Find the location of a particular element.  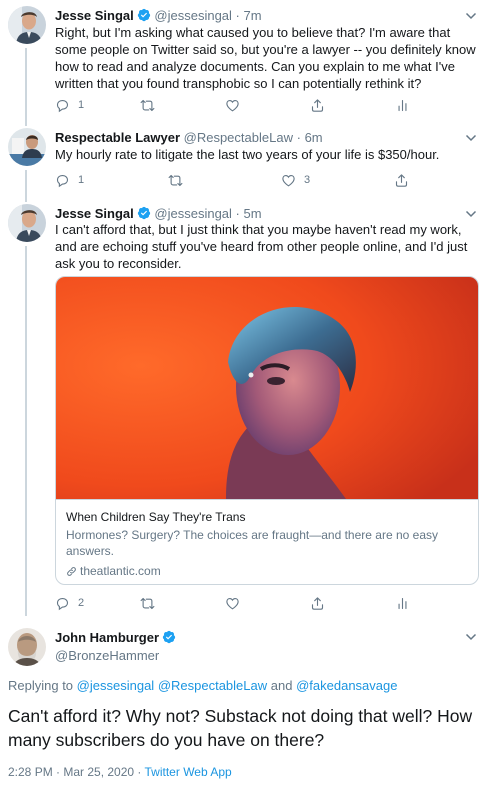

tweet-header: Respectable Lawyer @RespectableLaw · 6m is located at coordinates (189, 138).